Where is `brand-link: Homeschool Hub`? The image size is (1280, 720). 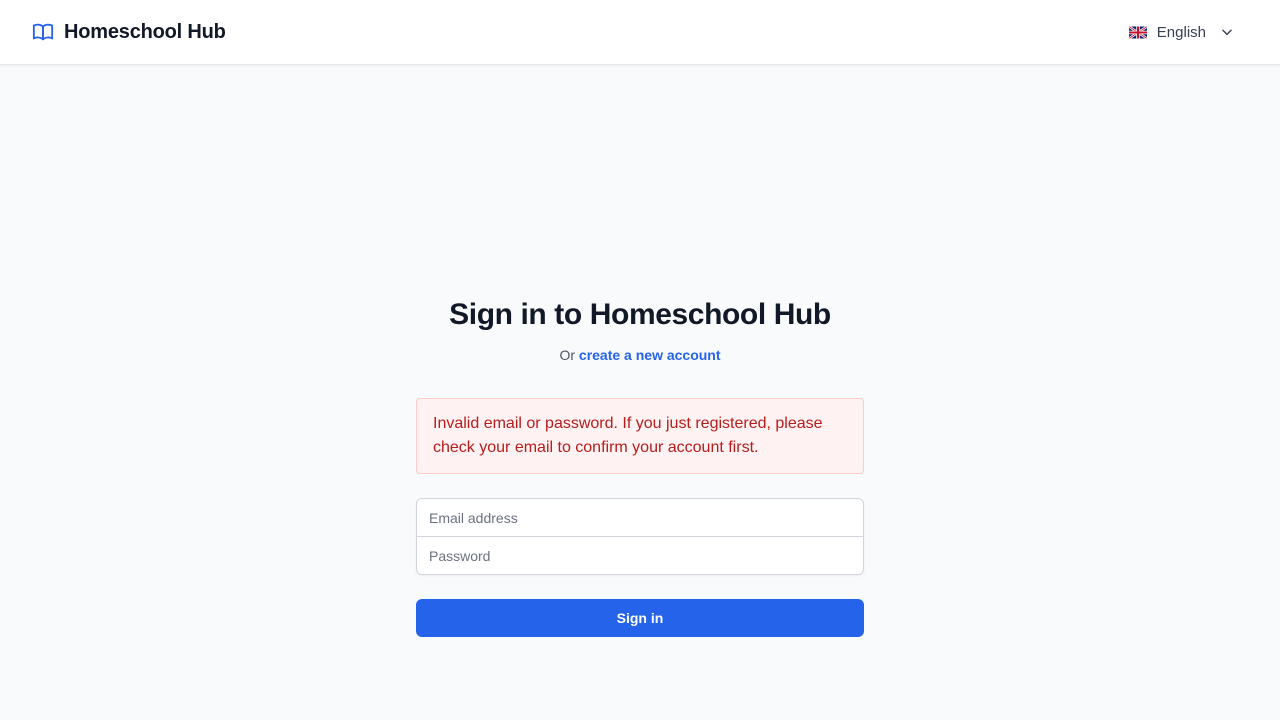 brand-link: Homeschool Hub is located at coordinates (129, 32).